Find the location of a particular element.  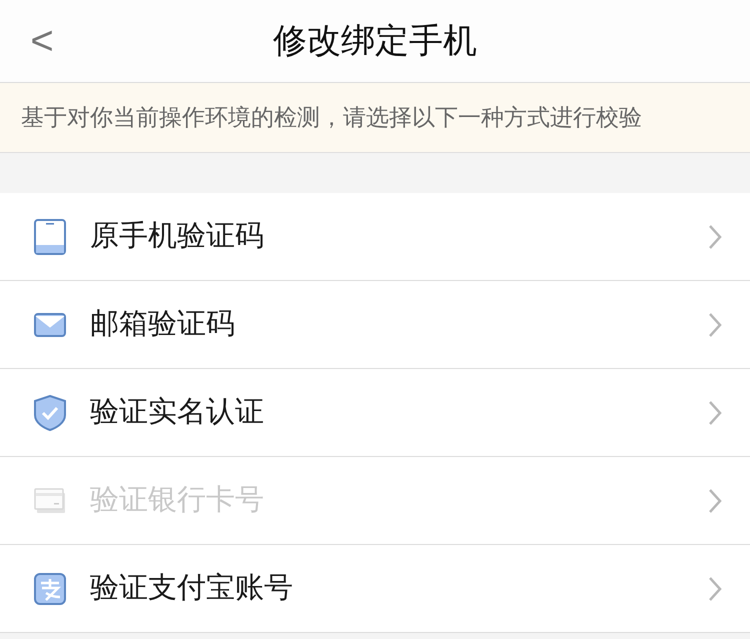

card-icon is located at coordinates (50, 501).